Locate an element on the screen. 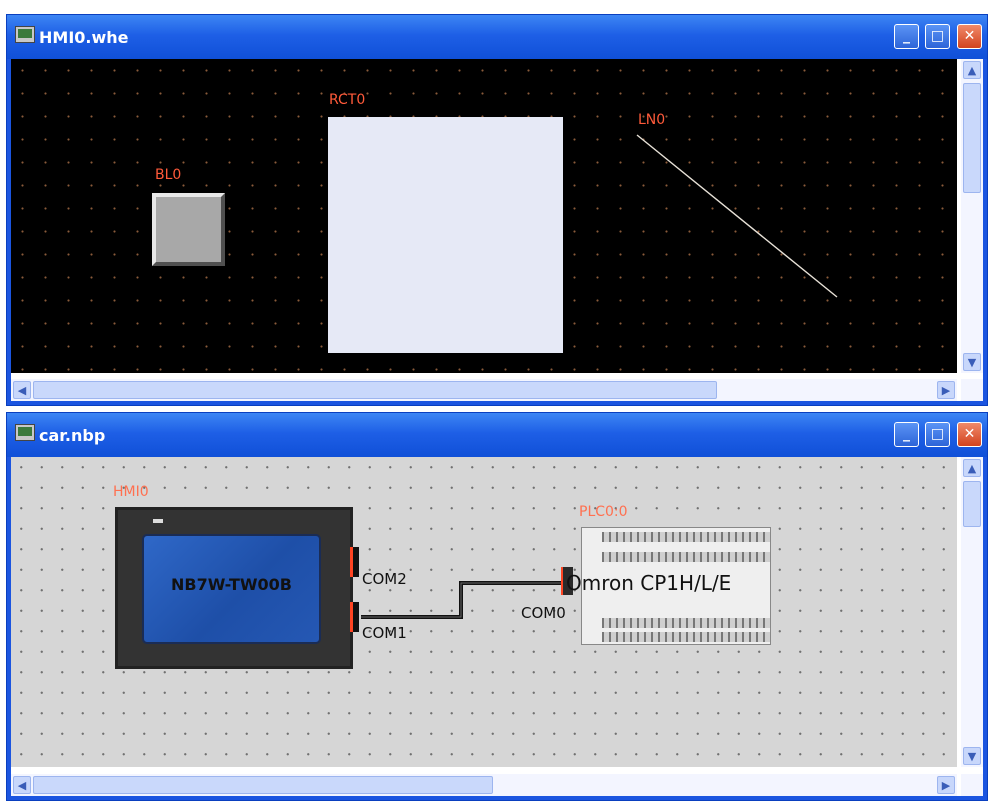 The width and height of the screenshot is (988, 801). project-window-titlebar: car.nbp _ □ ✕ is located at coordinates (497, 435).